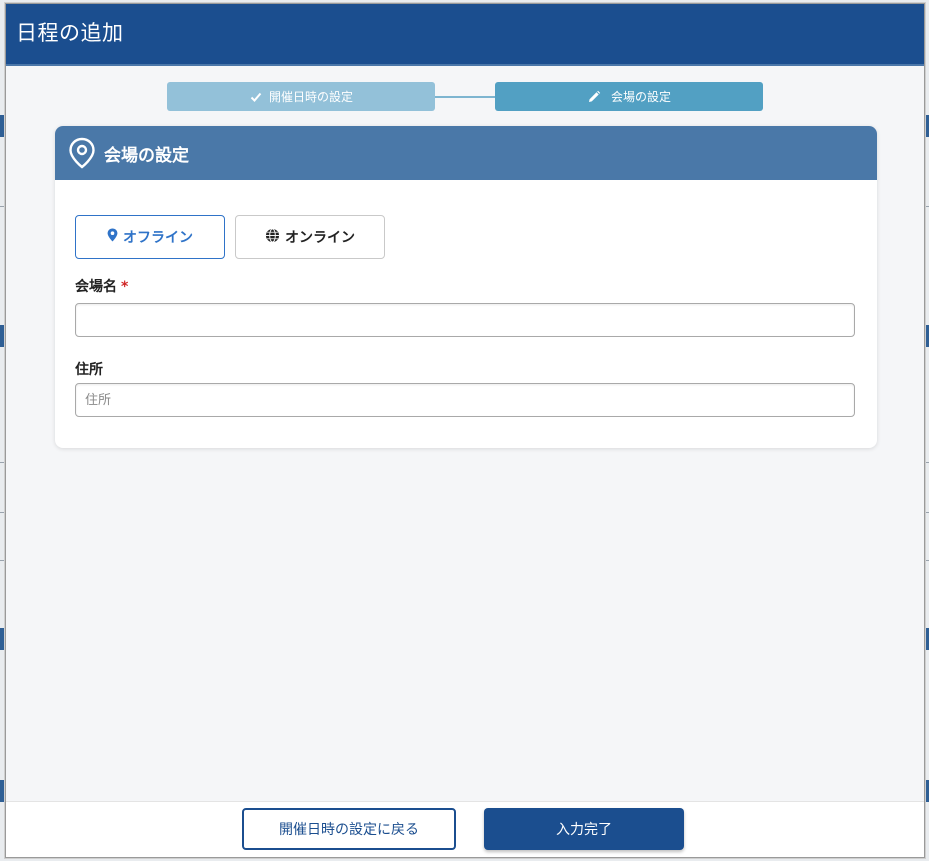 This screenshot has height=861, width=929. What do you see at coordinates (640, 97) in the screenshot?
I see `step-label: 会場の設定` at bounding box center [640, 97].